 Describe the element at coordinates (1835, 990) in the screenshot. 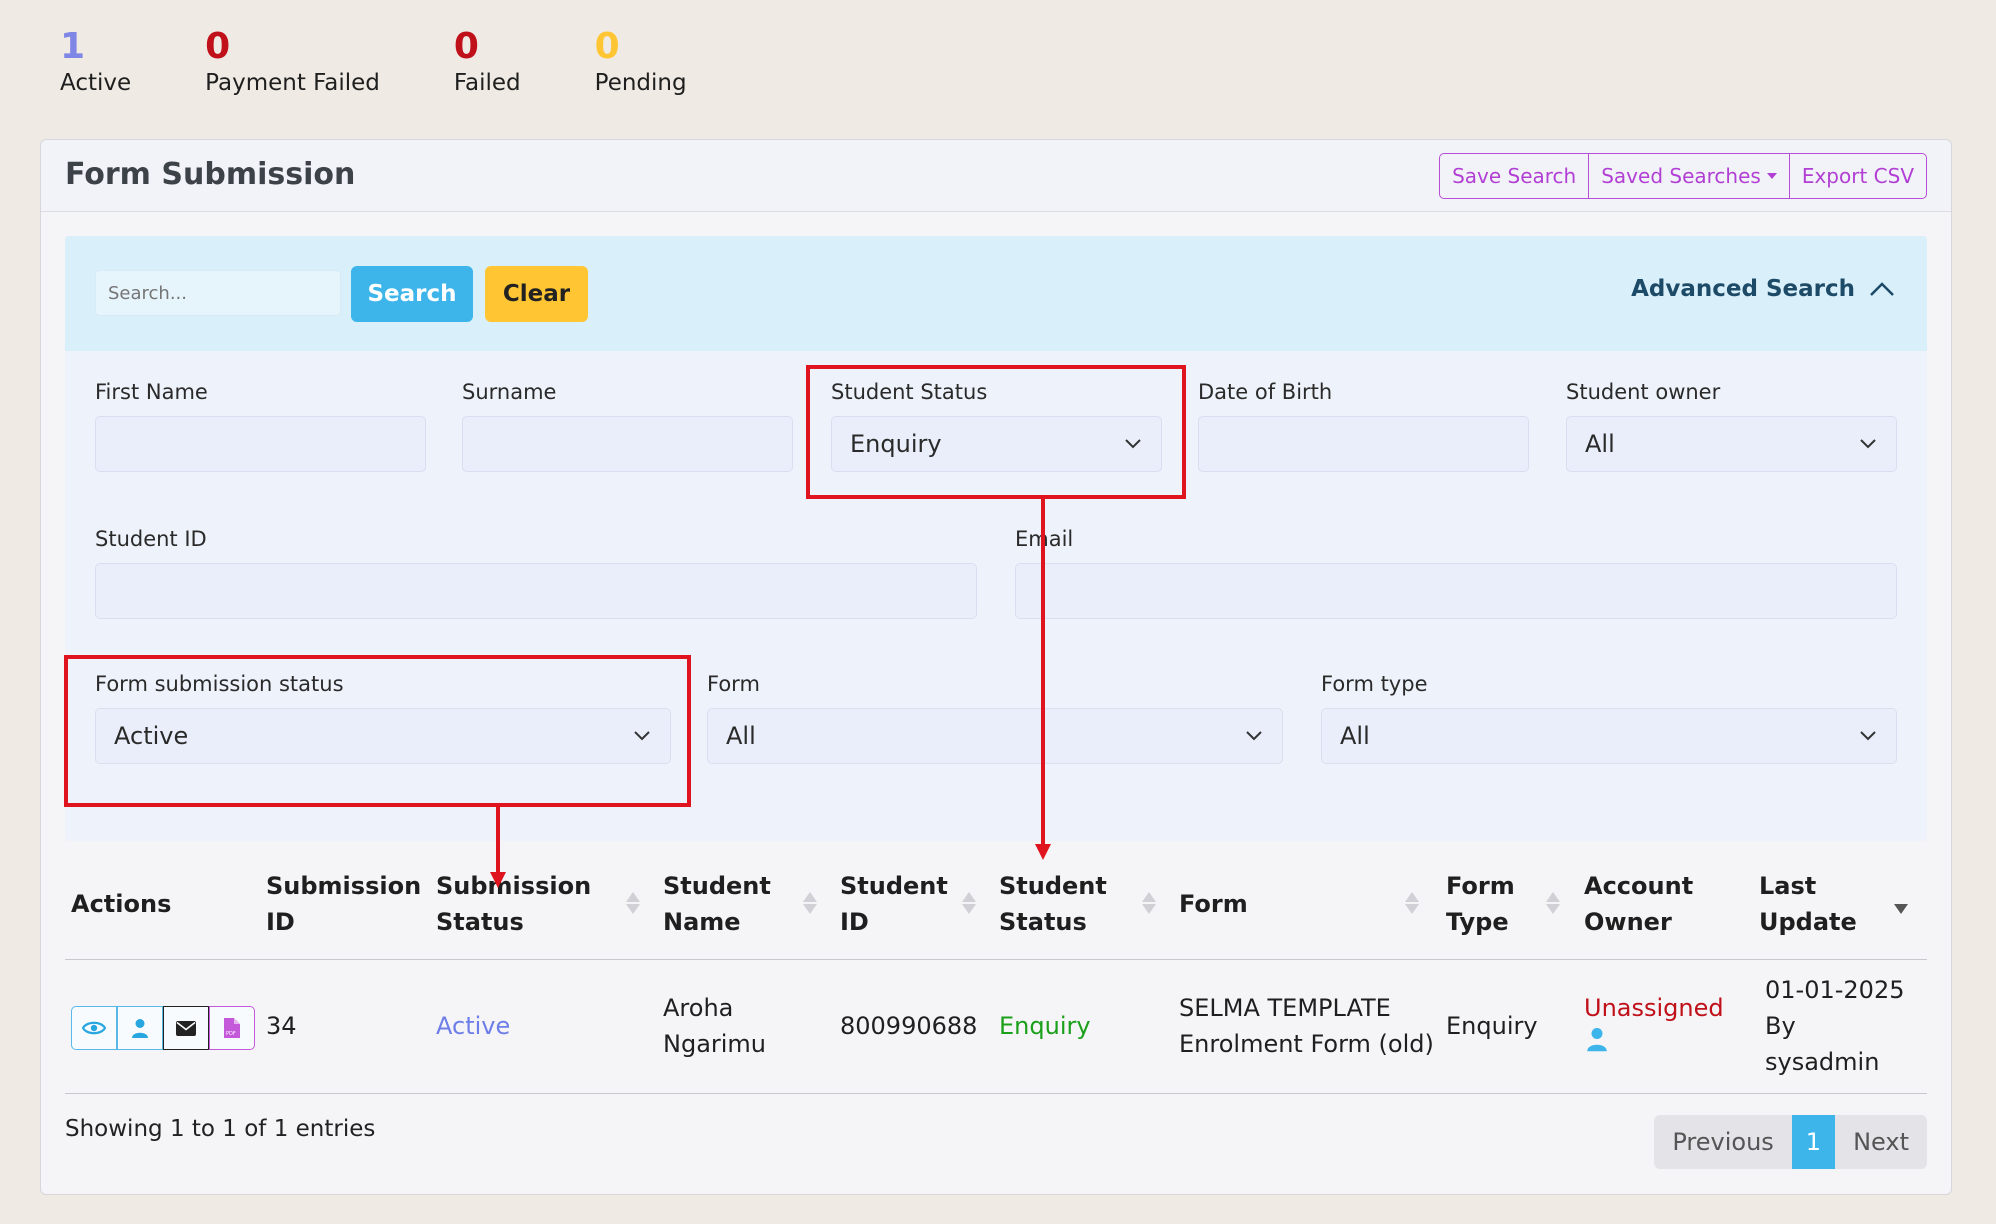

I see `last-update-date: 01-01-2025` at that location.